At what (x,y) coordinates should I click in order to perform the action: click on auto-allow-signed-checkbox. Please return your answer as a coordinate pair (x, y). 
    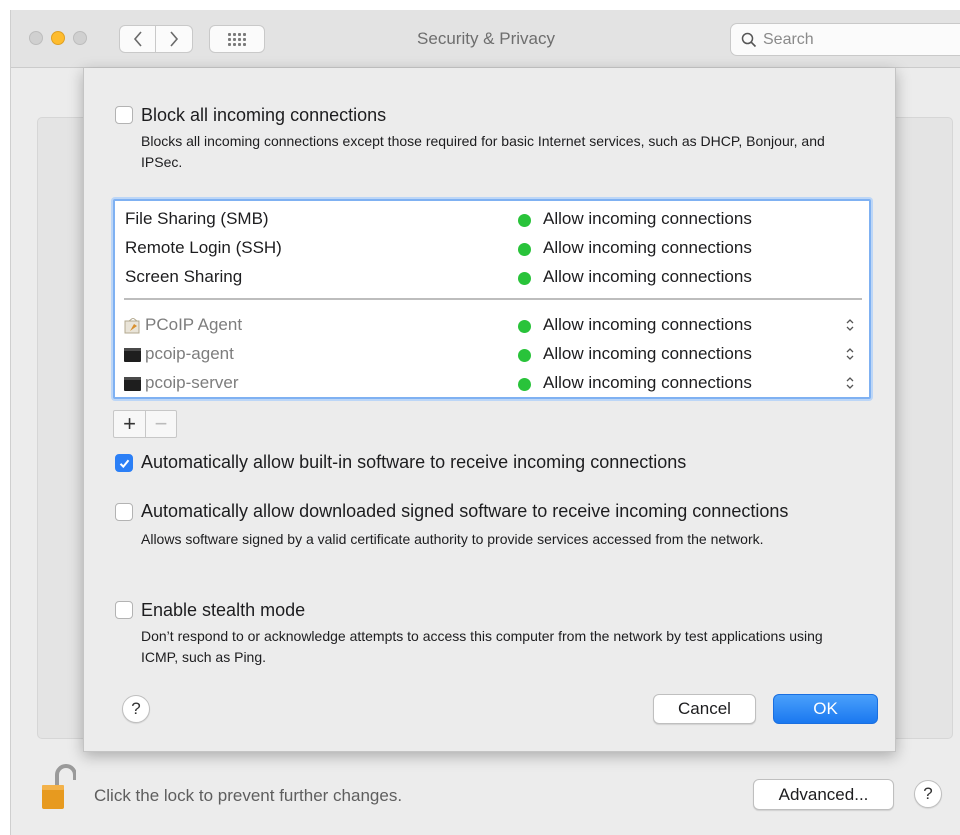
    Looking at the image, I should click on (124, 512).